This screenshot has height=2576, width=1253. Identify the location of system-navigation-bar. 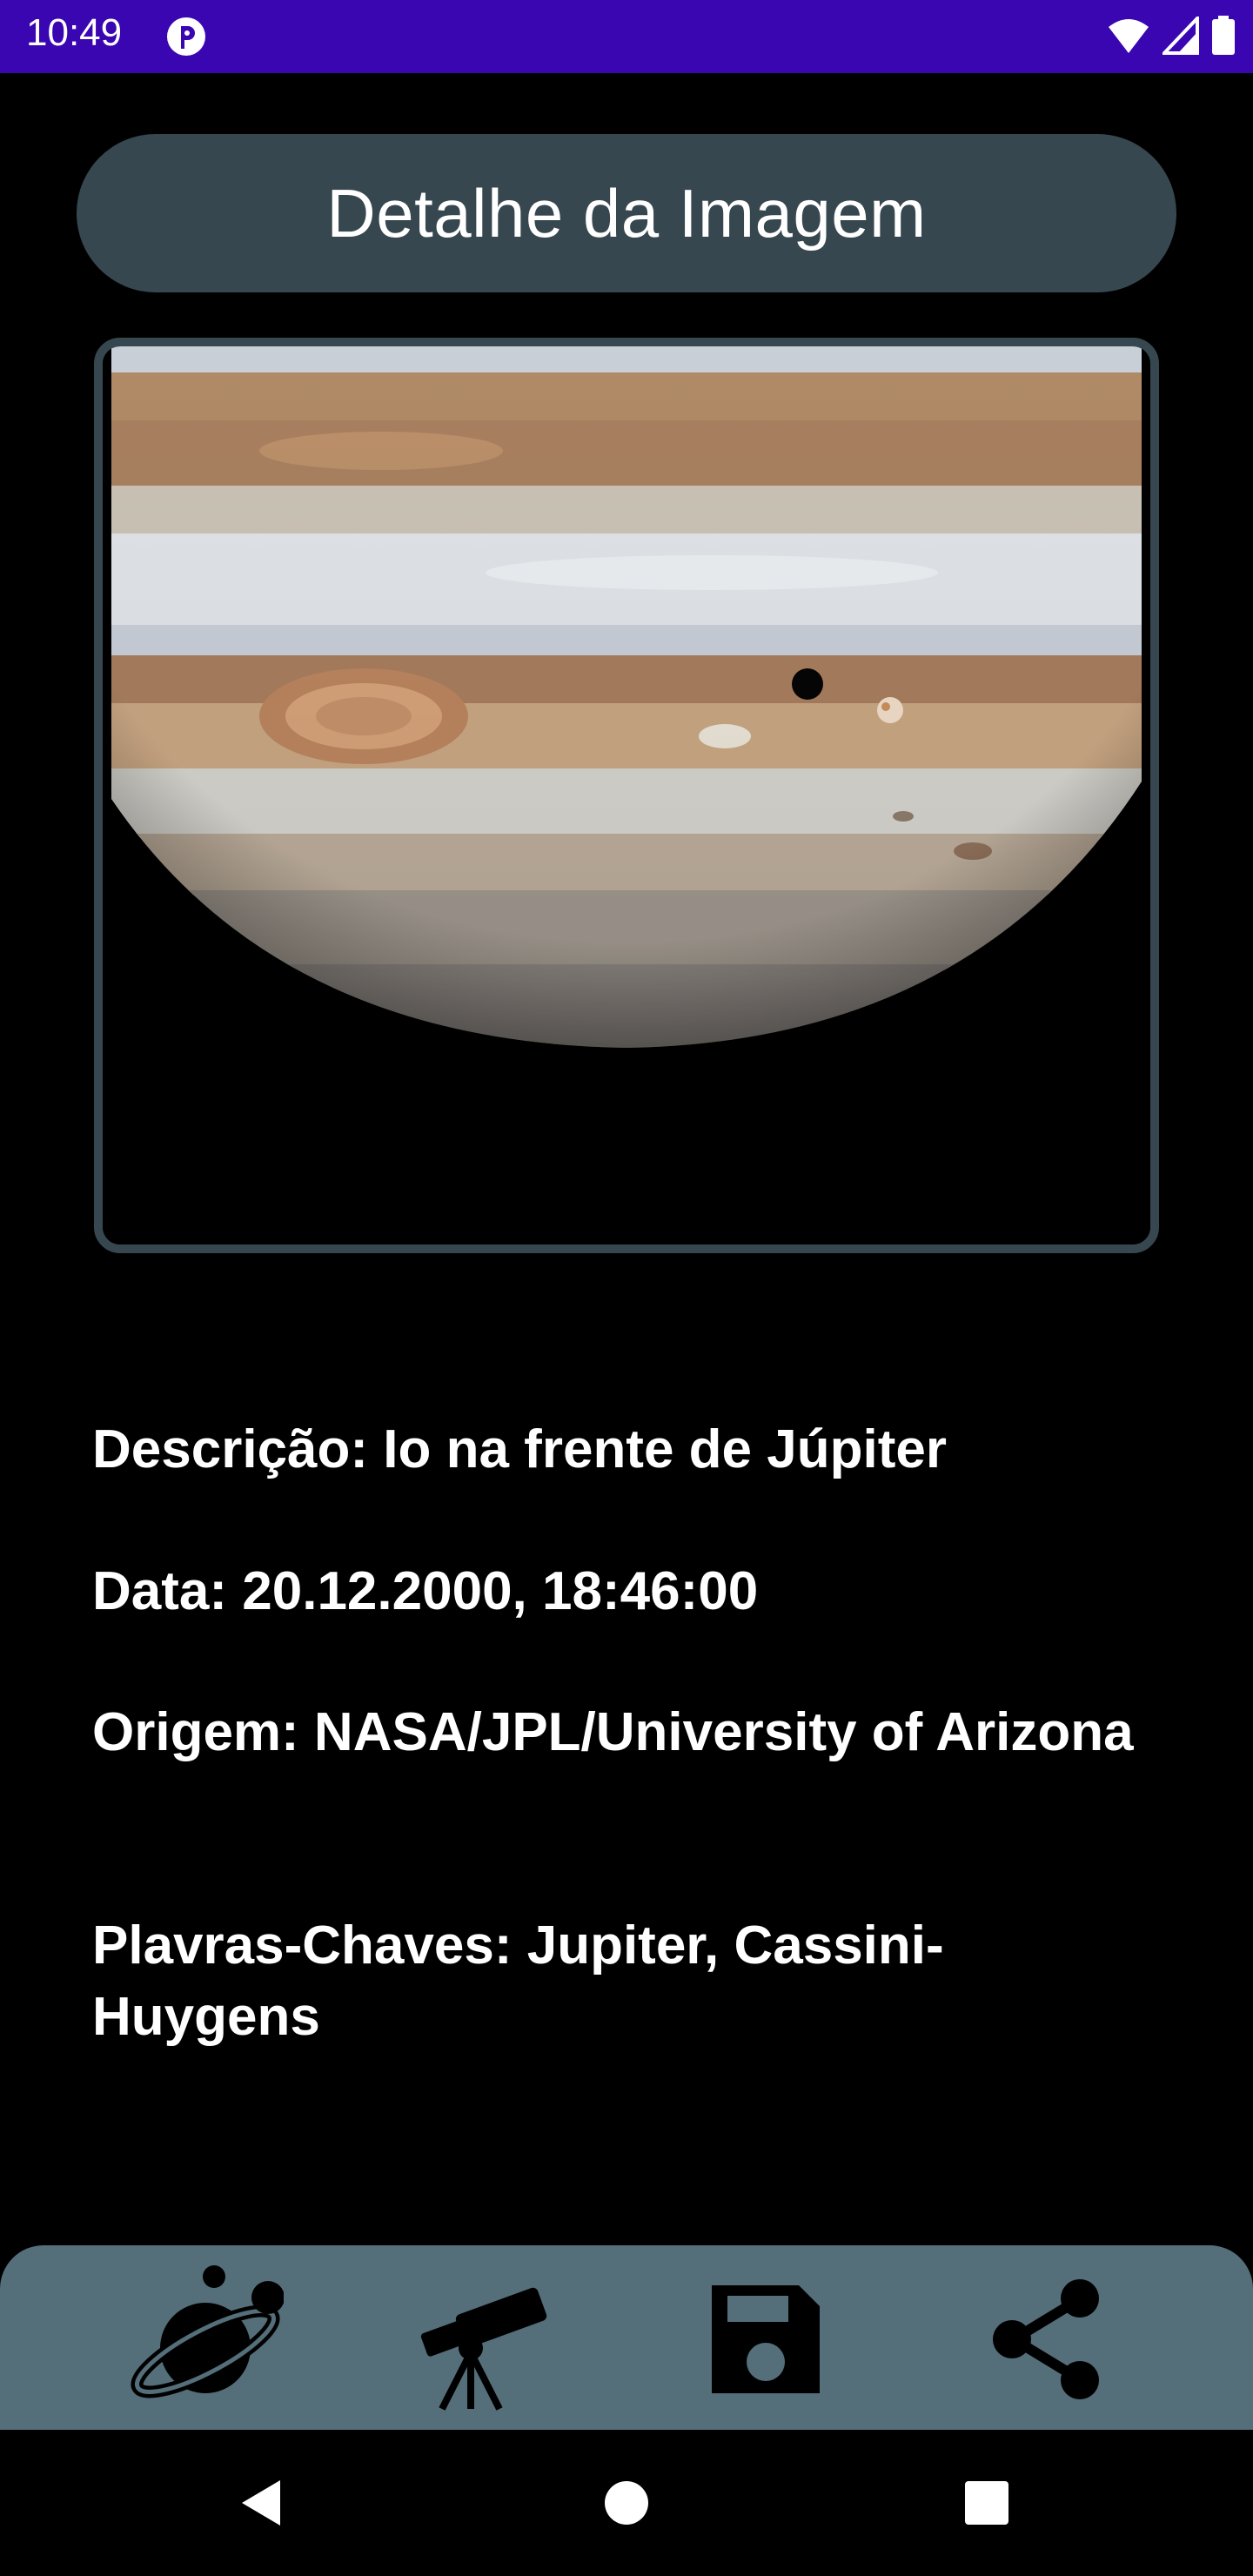
(626, 2503).